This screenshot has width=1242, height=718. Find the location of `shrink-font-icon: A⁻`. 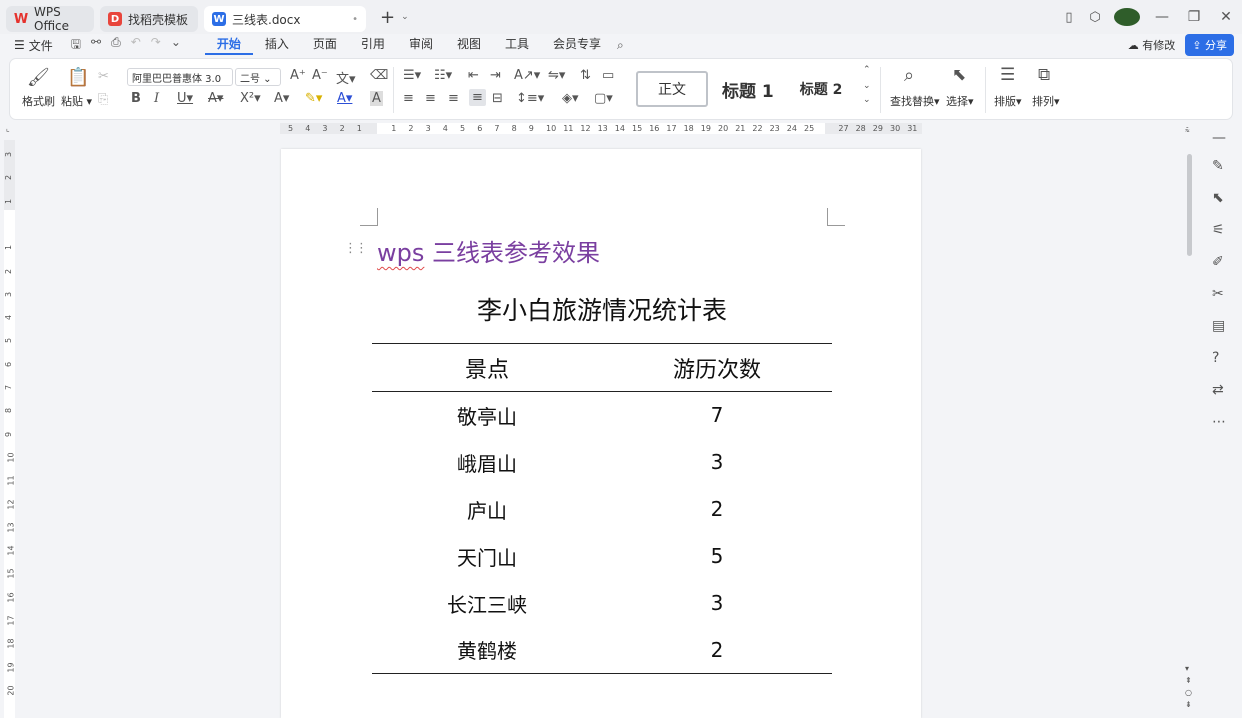

shrink-font-icon: A⁻ is located at coordinates (320, 75).